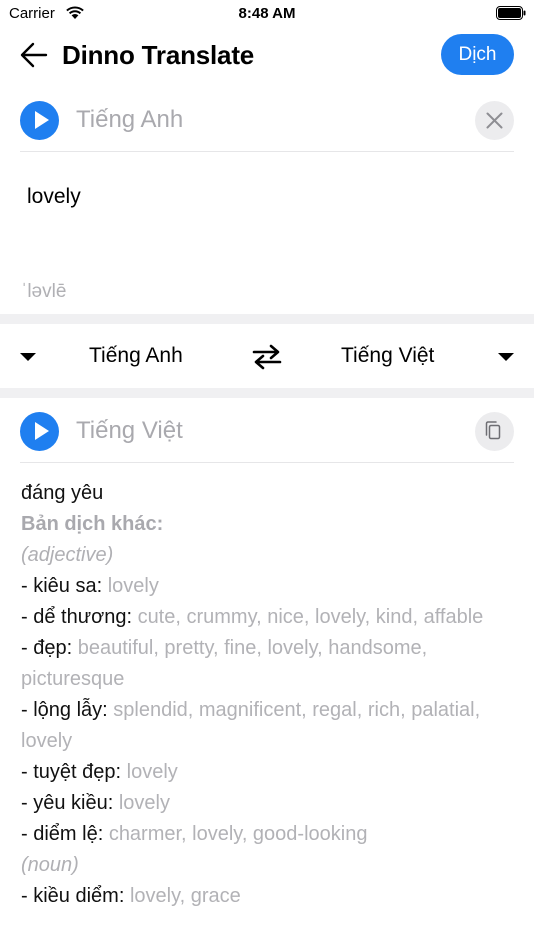 This screenshot has height=950, width=534. What do you see at coordinates (271, 896) in the screenshot?
I see `list-item: - kiều diểm: lovely, grace` at bounding box center [271, 896].